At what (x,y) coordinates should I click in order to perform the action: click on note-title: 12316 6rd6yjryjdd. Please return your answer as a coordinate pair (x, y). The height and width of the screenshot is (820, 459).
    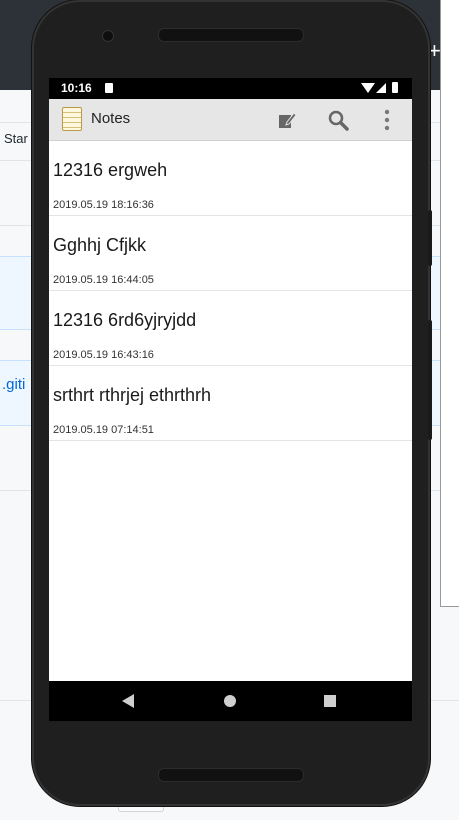
    Looking at the image, I should click on (125, 320).